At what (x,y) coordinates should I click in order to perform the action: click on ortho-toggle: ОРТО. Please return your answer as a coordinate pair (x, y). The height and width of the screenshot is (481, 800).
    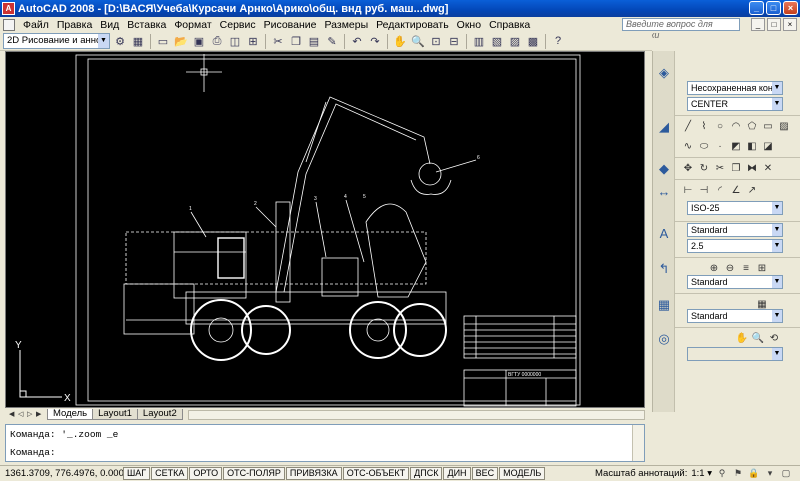
    Looking at the image, I should click on (206, 473).